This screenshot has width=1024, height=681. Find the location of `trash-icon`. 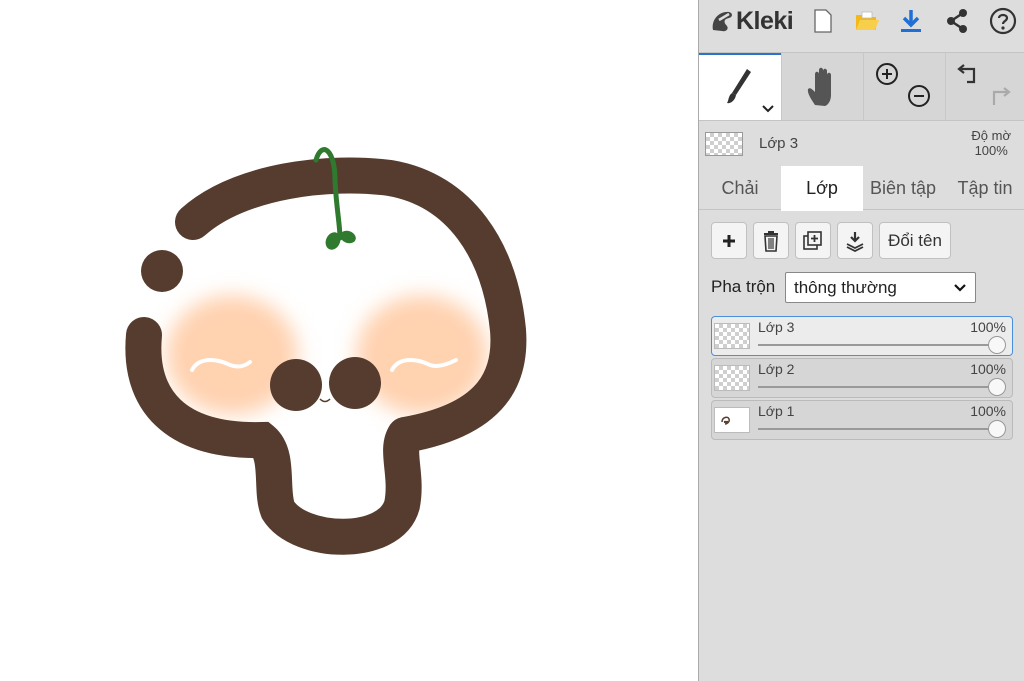

trash-icon is located at coordinates (771, 241).